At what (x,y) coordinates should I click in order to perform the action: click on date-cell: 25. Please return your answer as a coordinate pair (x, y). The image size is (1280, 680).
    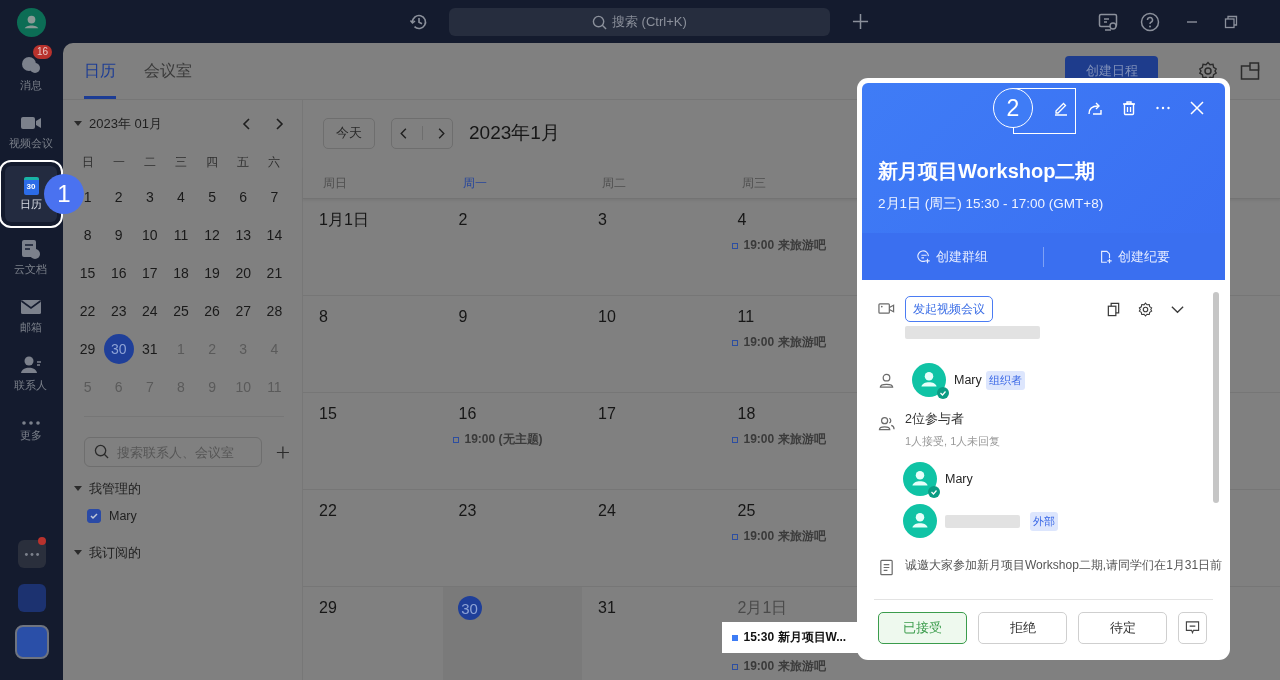
    Looking at the image, I should click on (181, 311).